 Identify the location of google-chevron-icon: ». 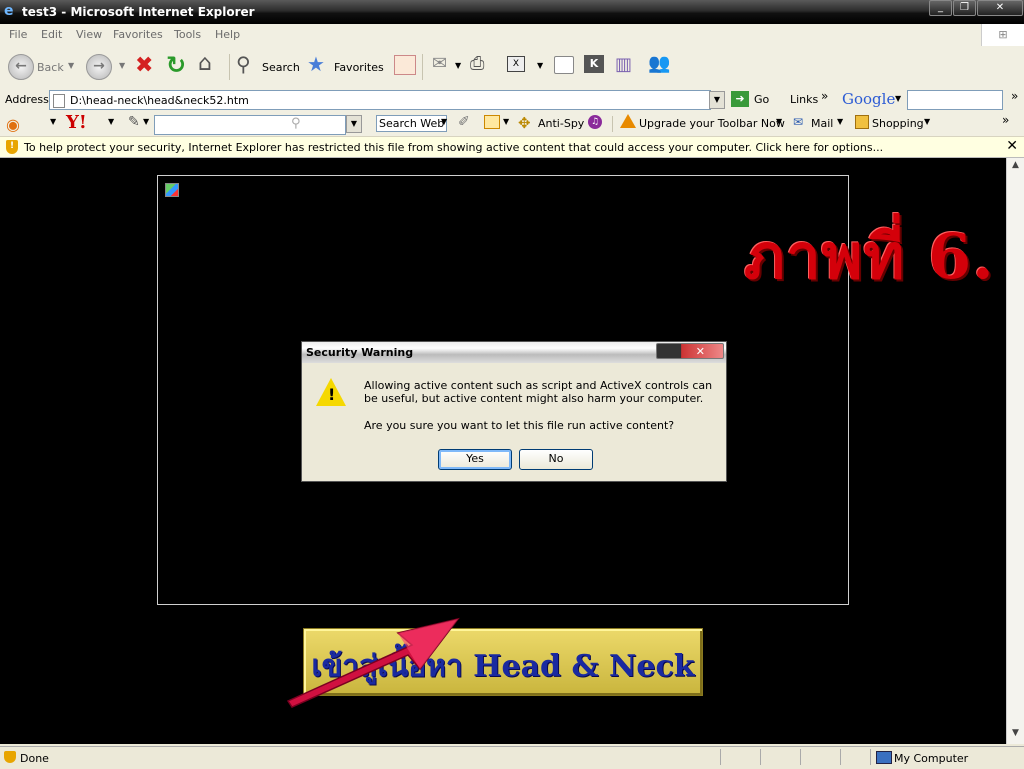
(1014, 96).